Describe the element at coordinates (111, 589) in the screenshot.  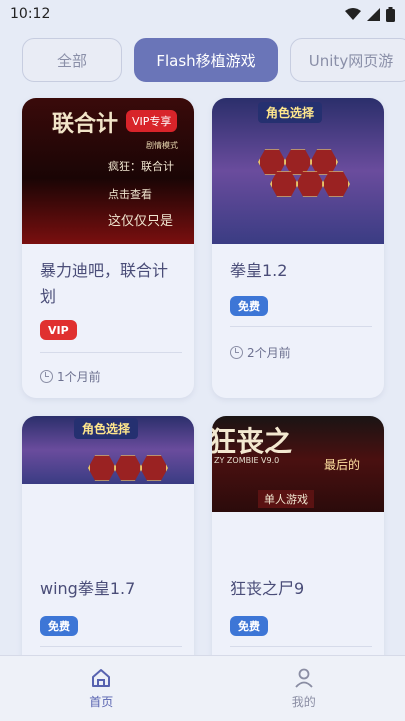
I see `game-title: wing拳皇1.7` at that location.